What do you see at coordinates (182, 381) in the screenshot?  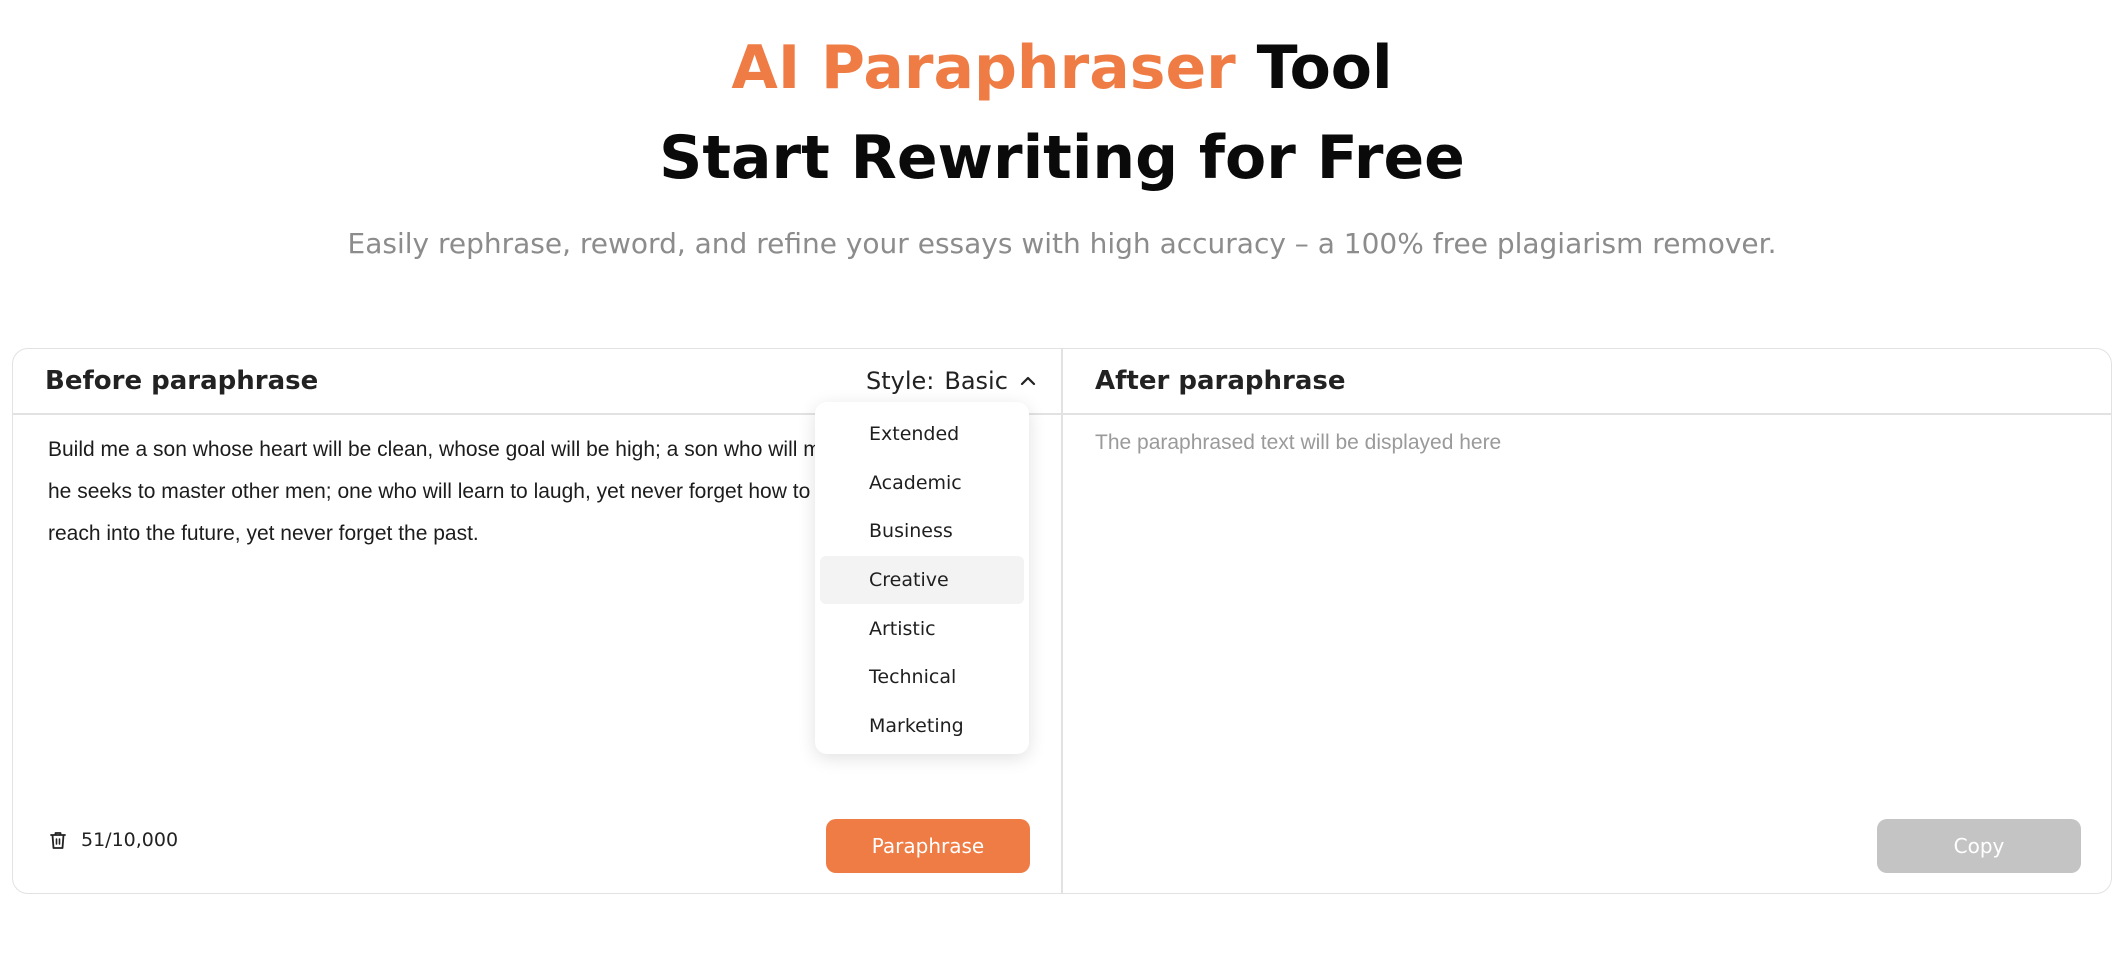 I see `before-paraphrase-heading: Before paraphrase` at bounding box center [182, 381].